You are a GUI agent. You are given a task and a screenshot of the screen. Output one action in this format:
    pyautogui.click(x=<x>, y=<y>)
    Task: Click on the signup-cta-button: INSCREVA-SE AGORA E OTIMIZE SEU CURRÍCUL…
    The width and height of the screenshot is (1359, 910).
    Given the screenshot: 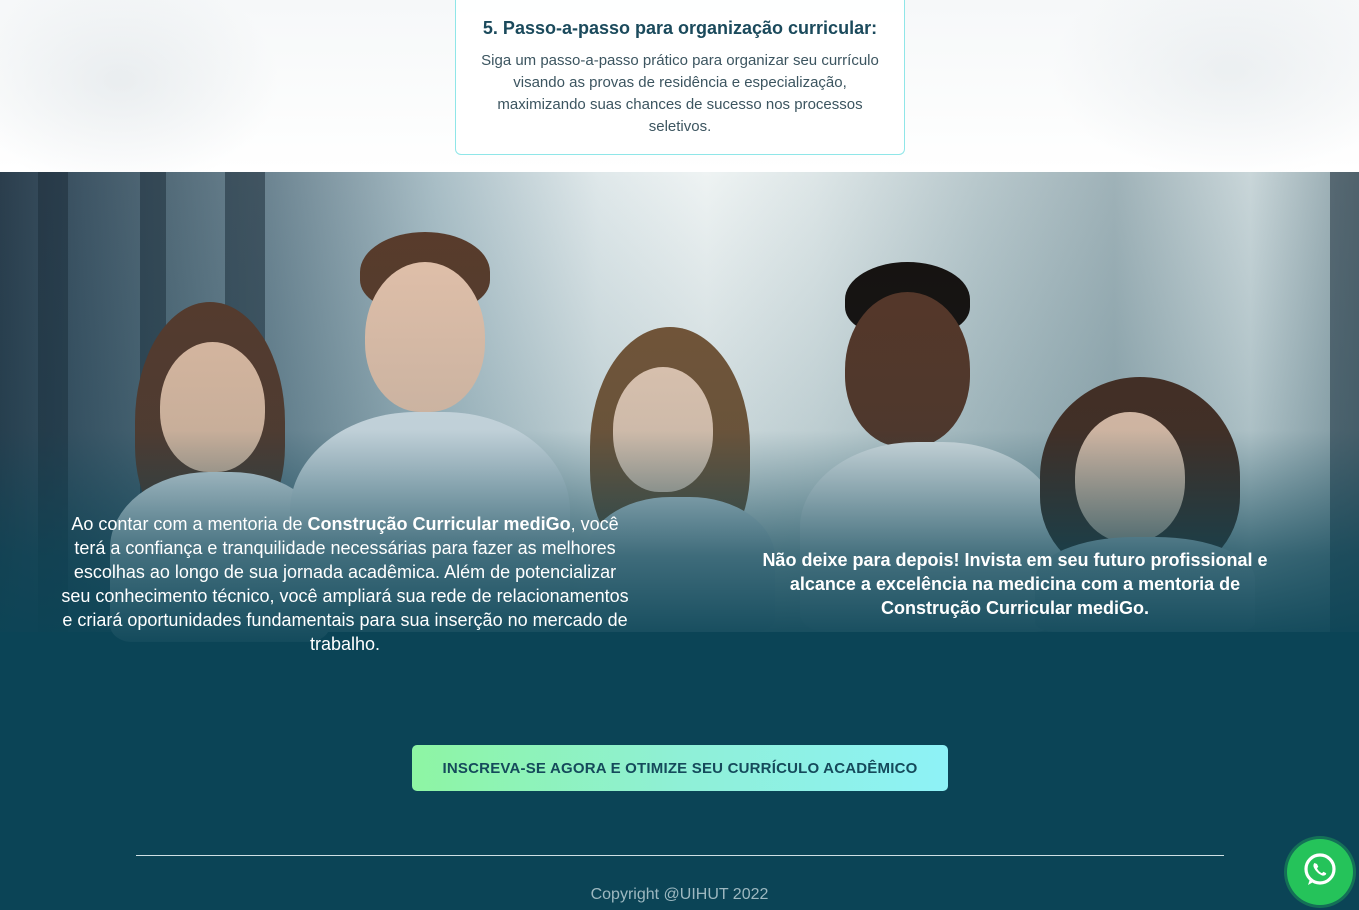 What is the action you would take?
    pyautogui.click(x=680, y=768)
    